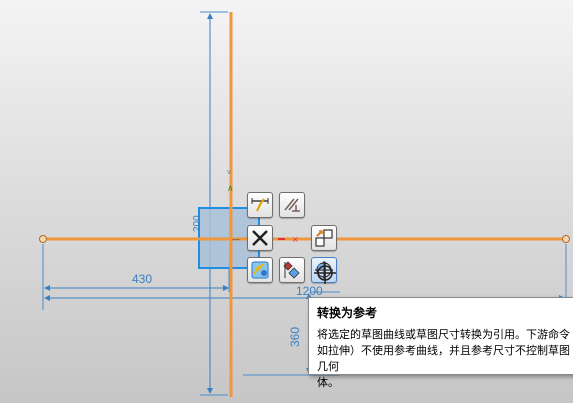  I want to click on cursor-icon, so click(325, 273).